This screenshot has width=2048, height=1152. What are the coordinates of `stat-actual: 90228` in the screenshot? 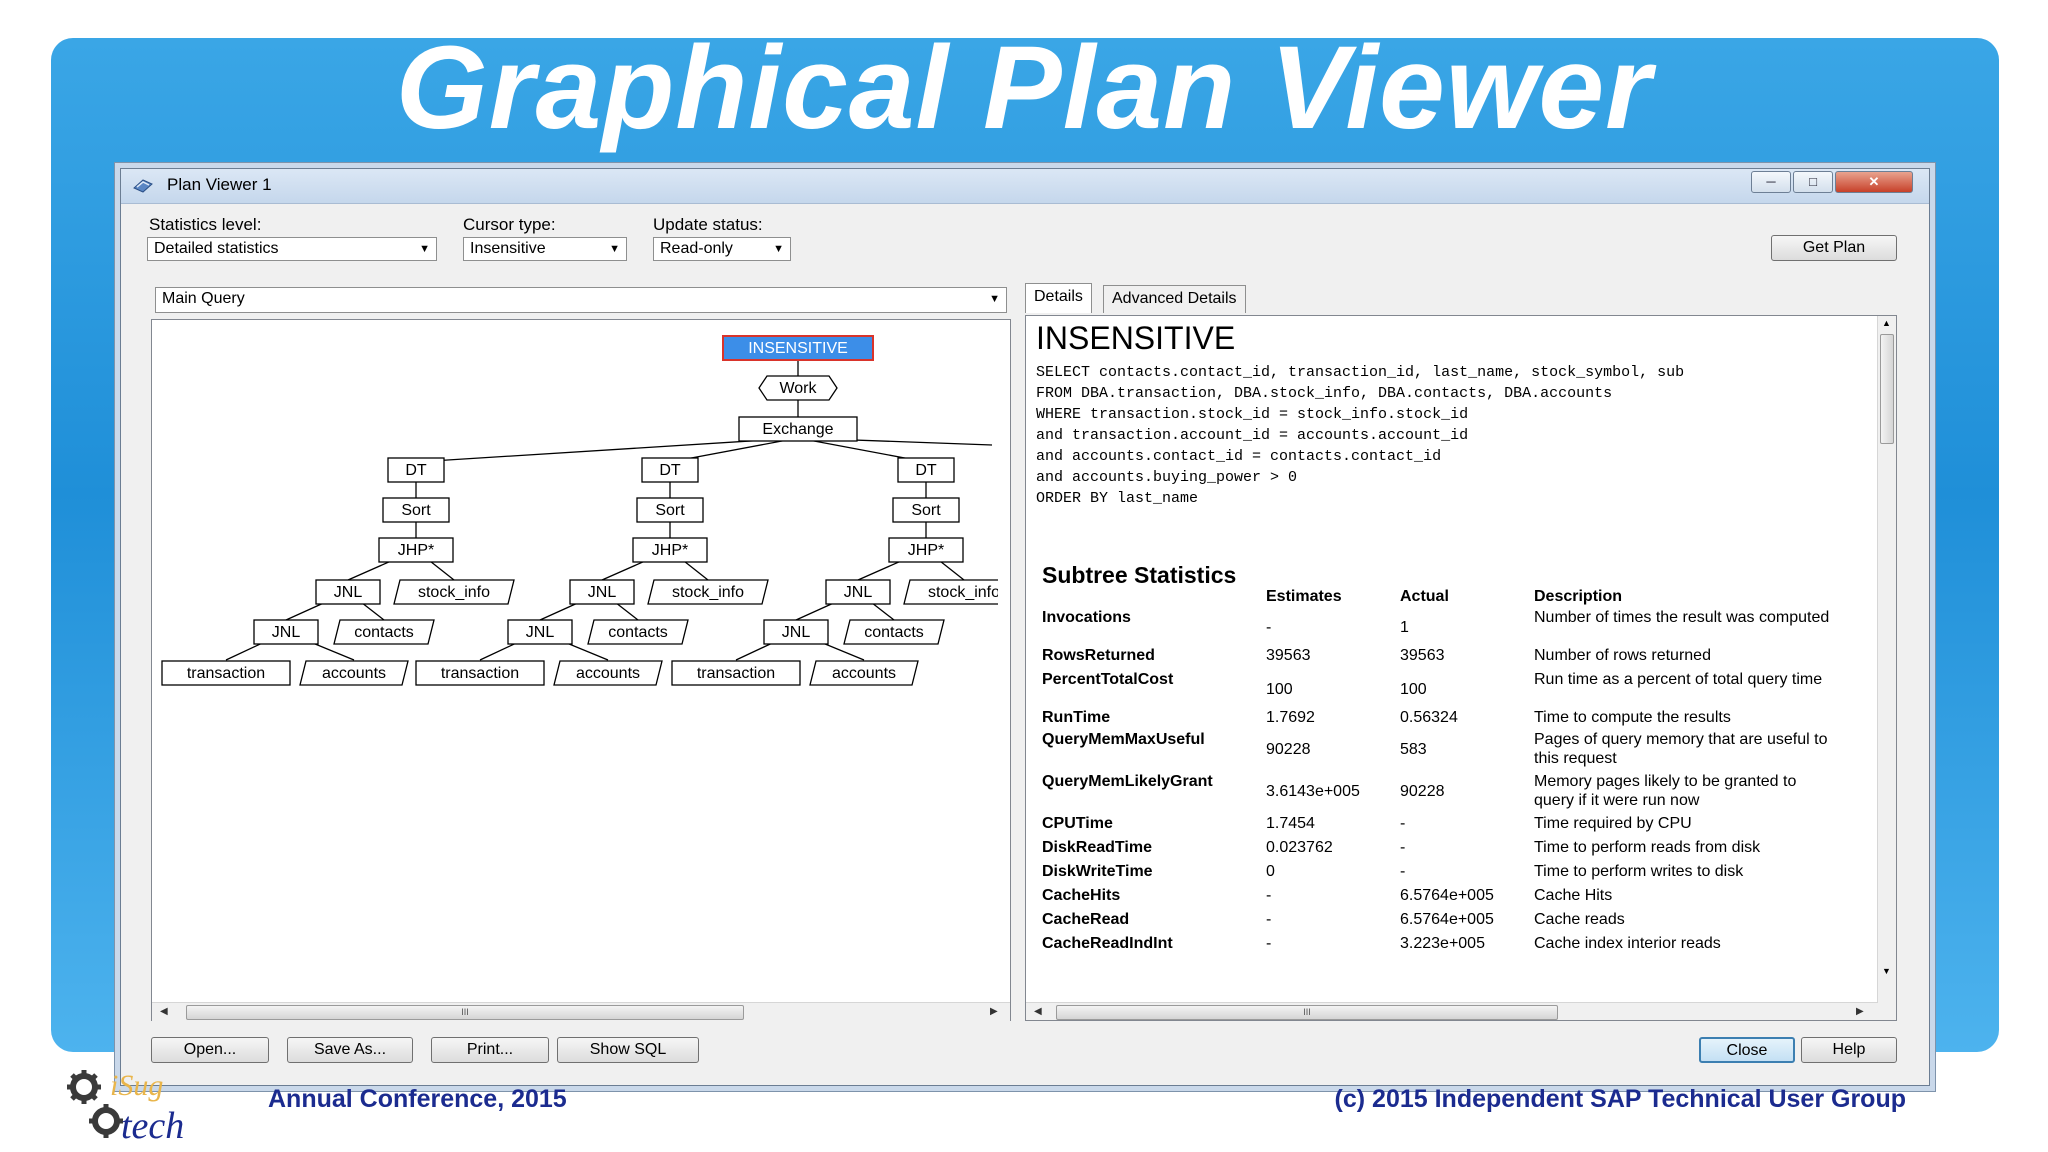 It's located at (1422, 791).